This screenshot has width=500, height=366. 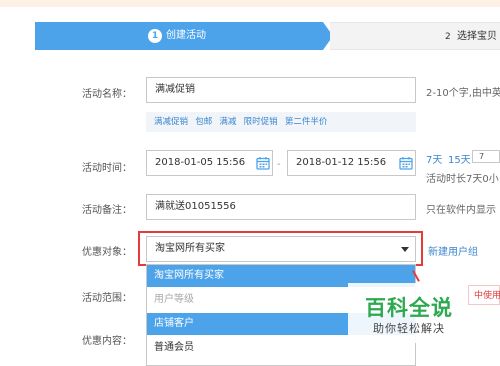 I want to click on quick-7-days: 7天, so click(x=434, y=158).